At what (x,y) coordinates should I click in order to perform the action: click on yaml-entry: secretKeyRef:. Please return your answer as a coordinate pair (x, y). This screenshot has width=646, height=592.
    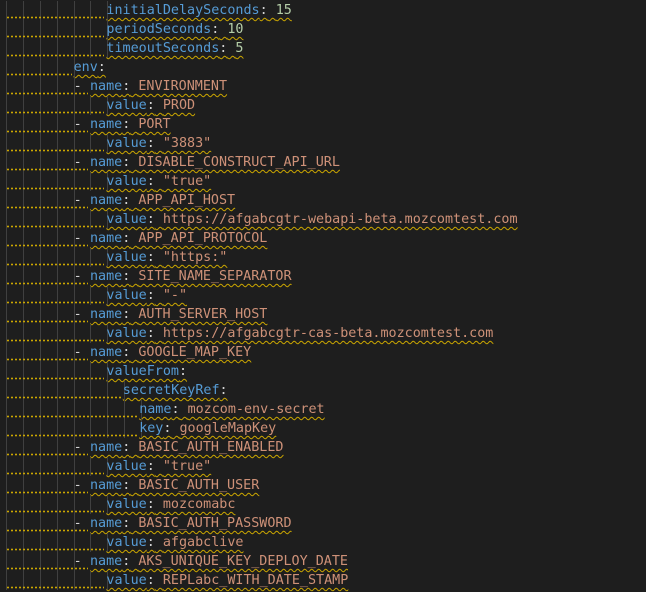
    Looking at the image, I should click on (175, 390).